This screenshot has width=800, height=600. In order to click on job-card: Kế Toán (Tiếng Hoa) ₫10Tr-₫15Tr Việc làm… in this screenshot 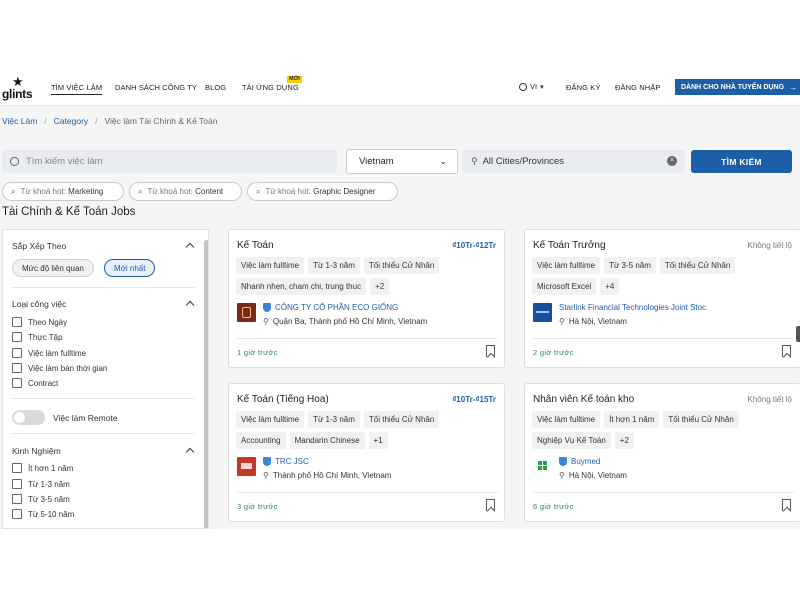, I will do `click(366, 452)`.